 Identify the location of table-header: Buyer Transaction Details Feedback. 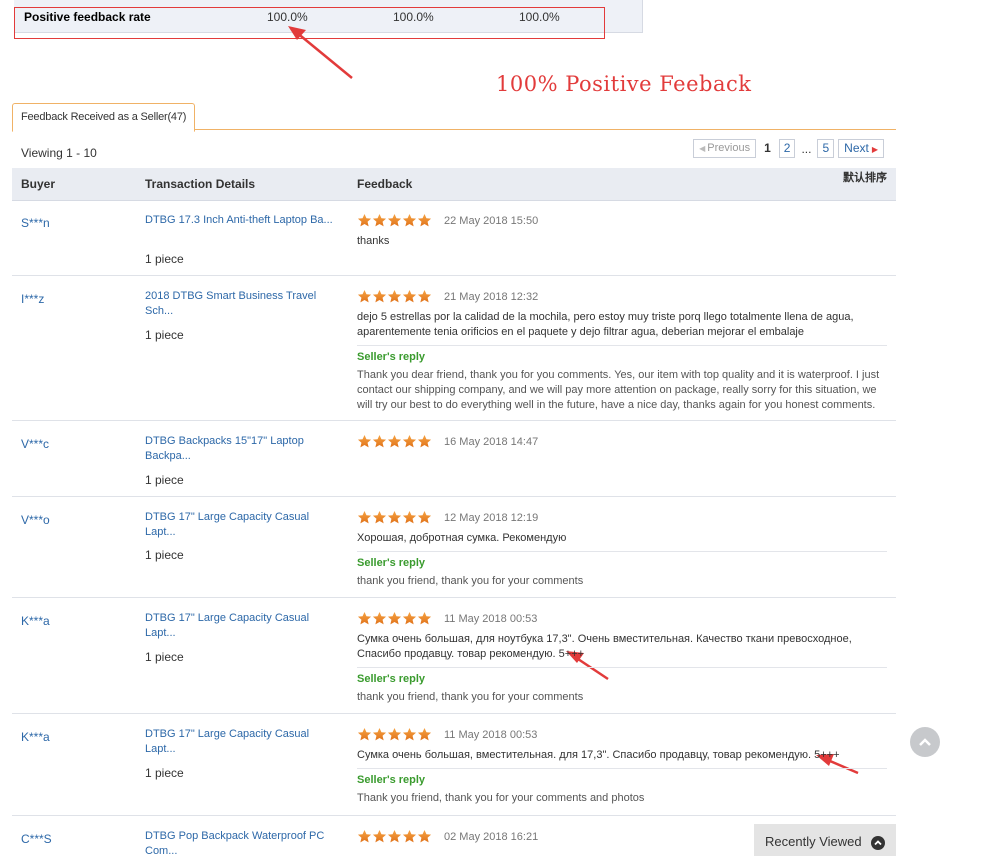
(454, 184).